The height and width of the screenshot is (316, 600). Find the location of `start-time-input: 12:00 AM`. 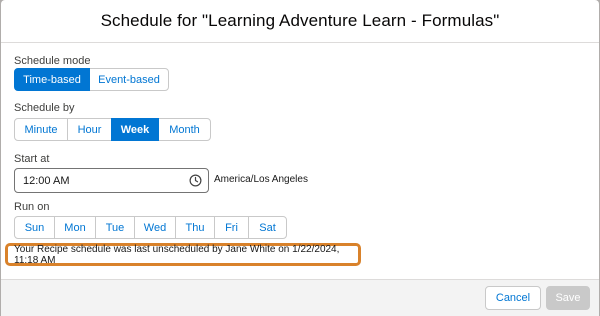

start-time-input: 12:00 AM is located at coordinates (111, 180).